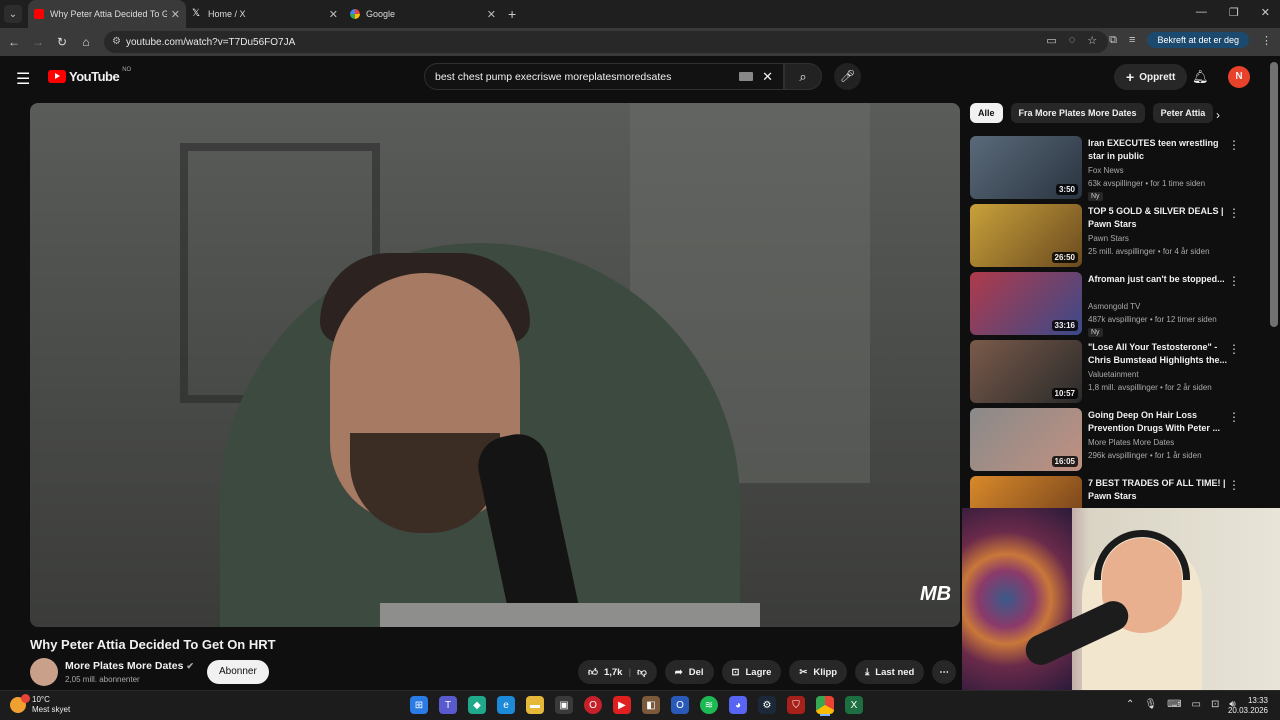 This screenshot has height=720, width=1280. What do you see at coordinates (622, 705) in the screenshot?
I see `youtube-app-icon: ▶` at bounding box center [622, 705].